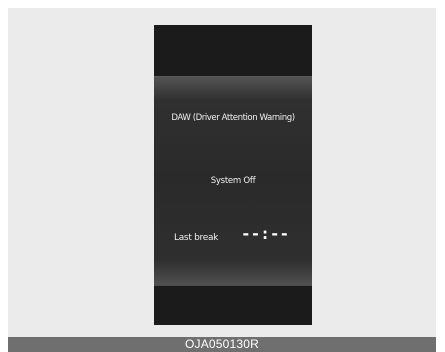 Image resolution: width=445 pixels, height=352 pixels. I want to click on display-top-area, so click(233, 50).